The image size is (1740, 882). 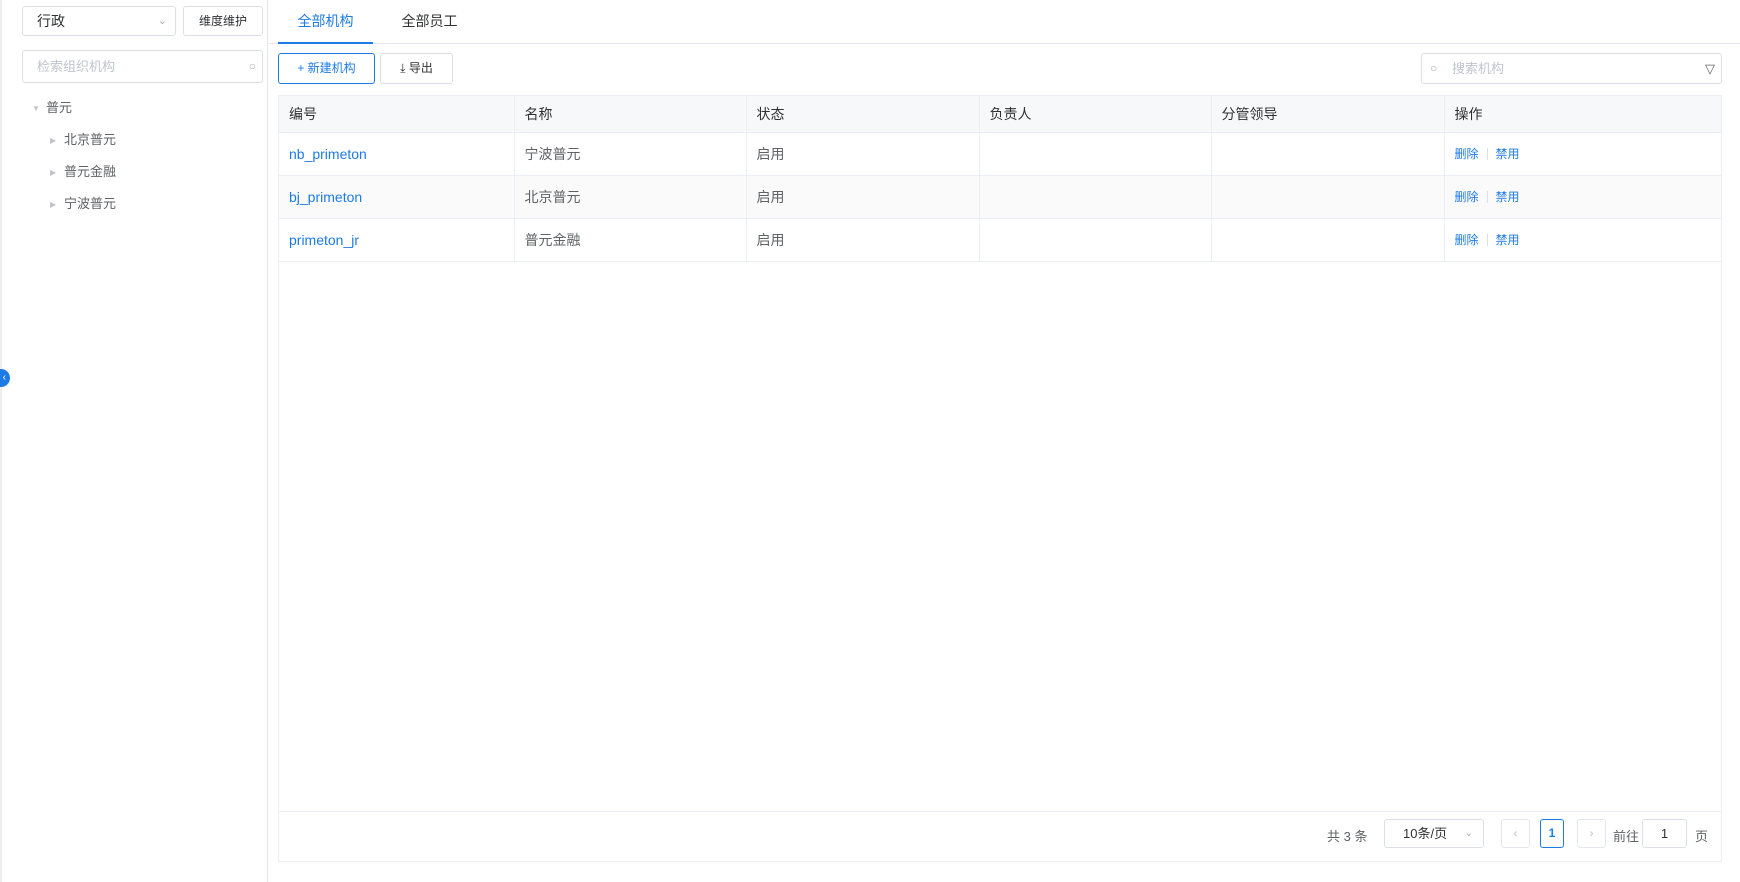 What do you see at coordinates (397, 240) in the screenshot?
I see `org-code-link: primeton_jr` at bounding box center [397, 240].